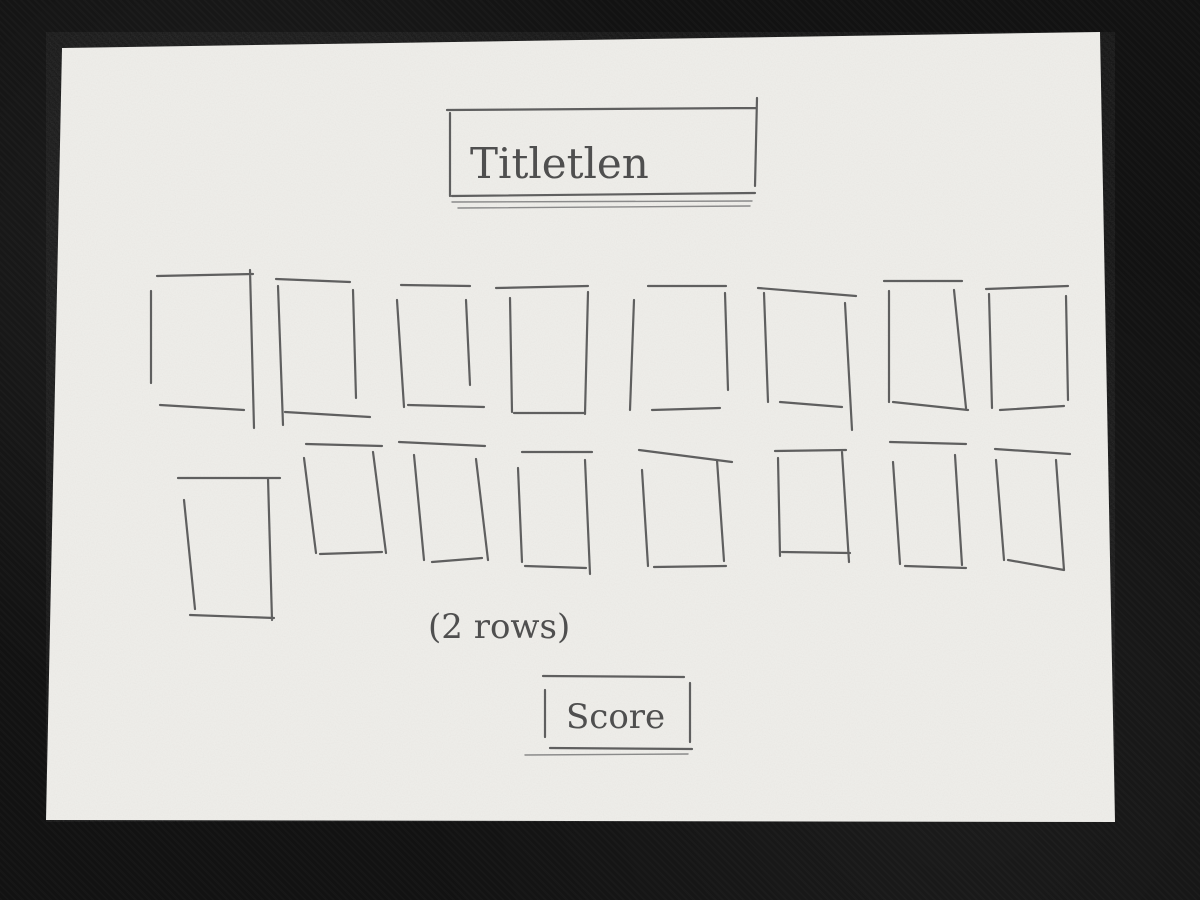 This screenshot has height=900, width=1200. Describe the element at coordinates (615, 717) in the screenshot. I see `score-label: Score` at that location.